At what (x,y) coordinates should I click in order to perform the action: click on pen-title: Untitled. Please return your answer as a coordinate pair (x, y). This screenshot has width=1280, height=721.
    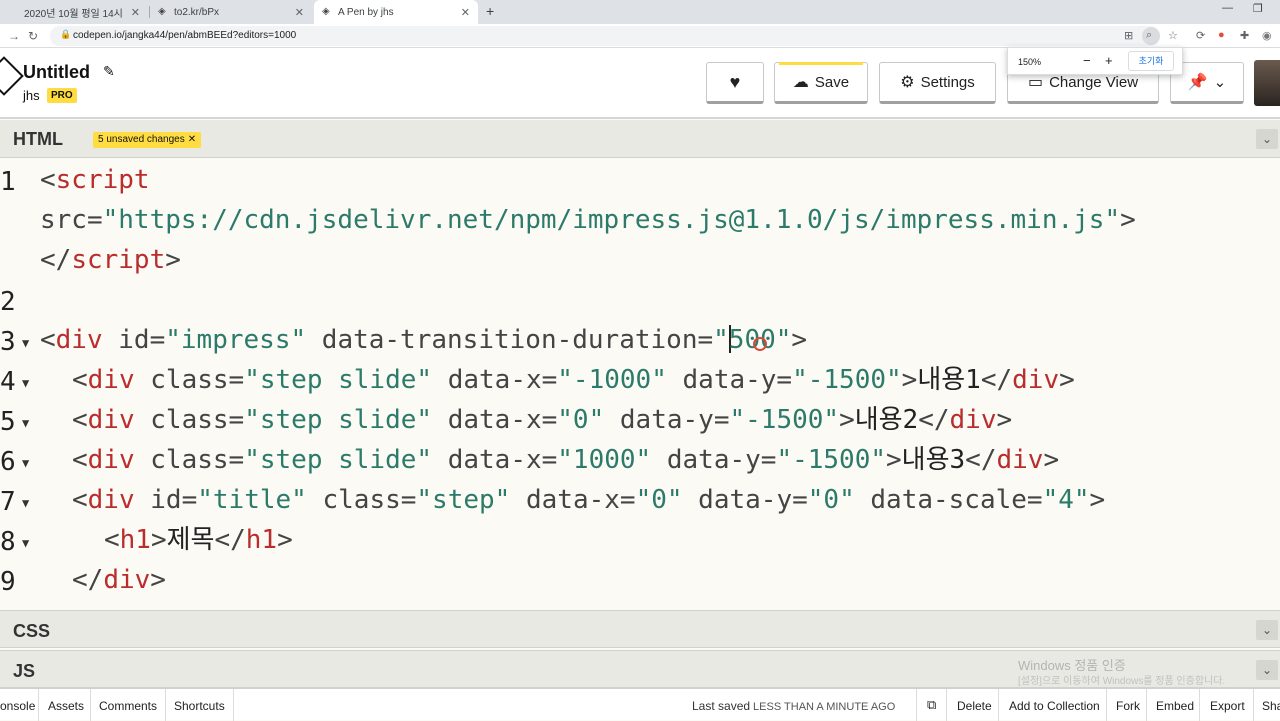
    Looking at the image, I should click on (56, 72).